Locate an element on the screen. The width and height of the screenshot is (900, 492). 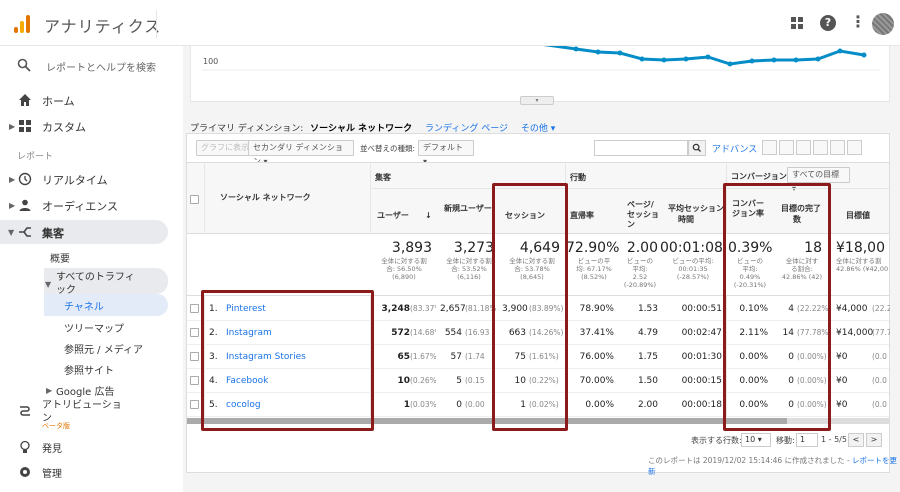
cell-avg-duration: 00:00:15 is located at coordinates (701, 381).